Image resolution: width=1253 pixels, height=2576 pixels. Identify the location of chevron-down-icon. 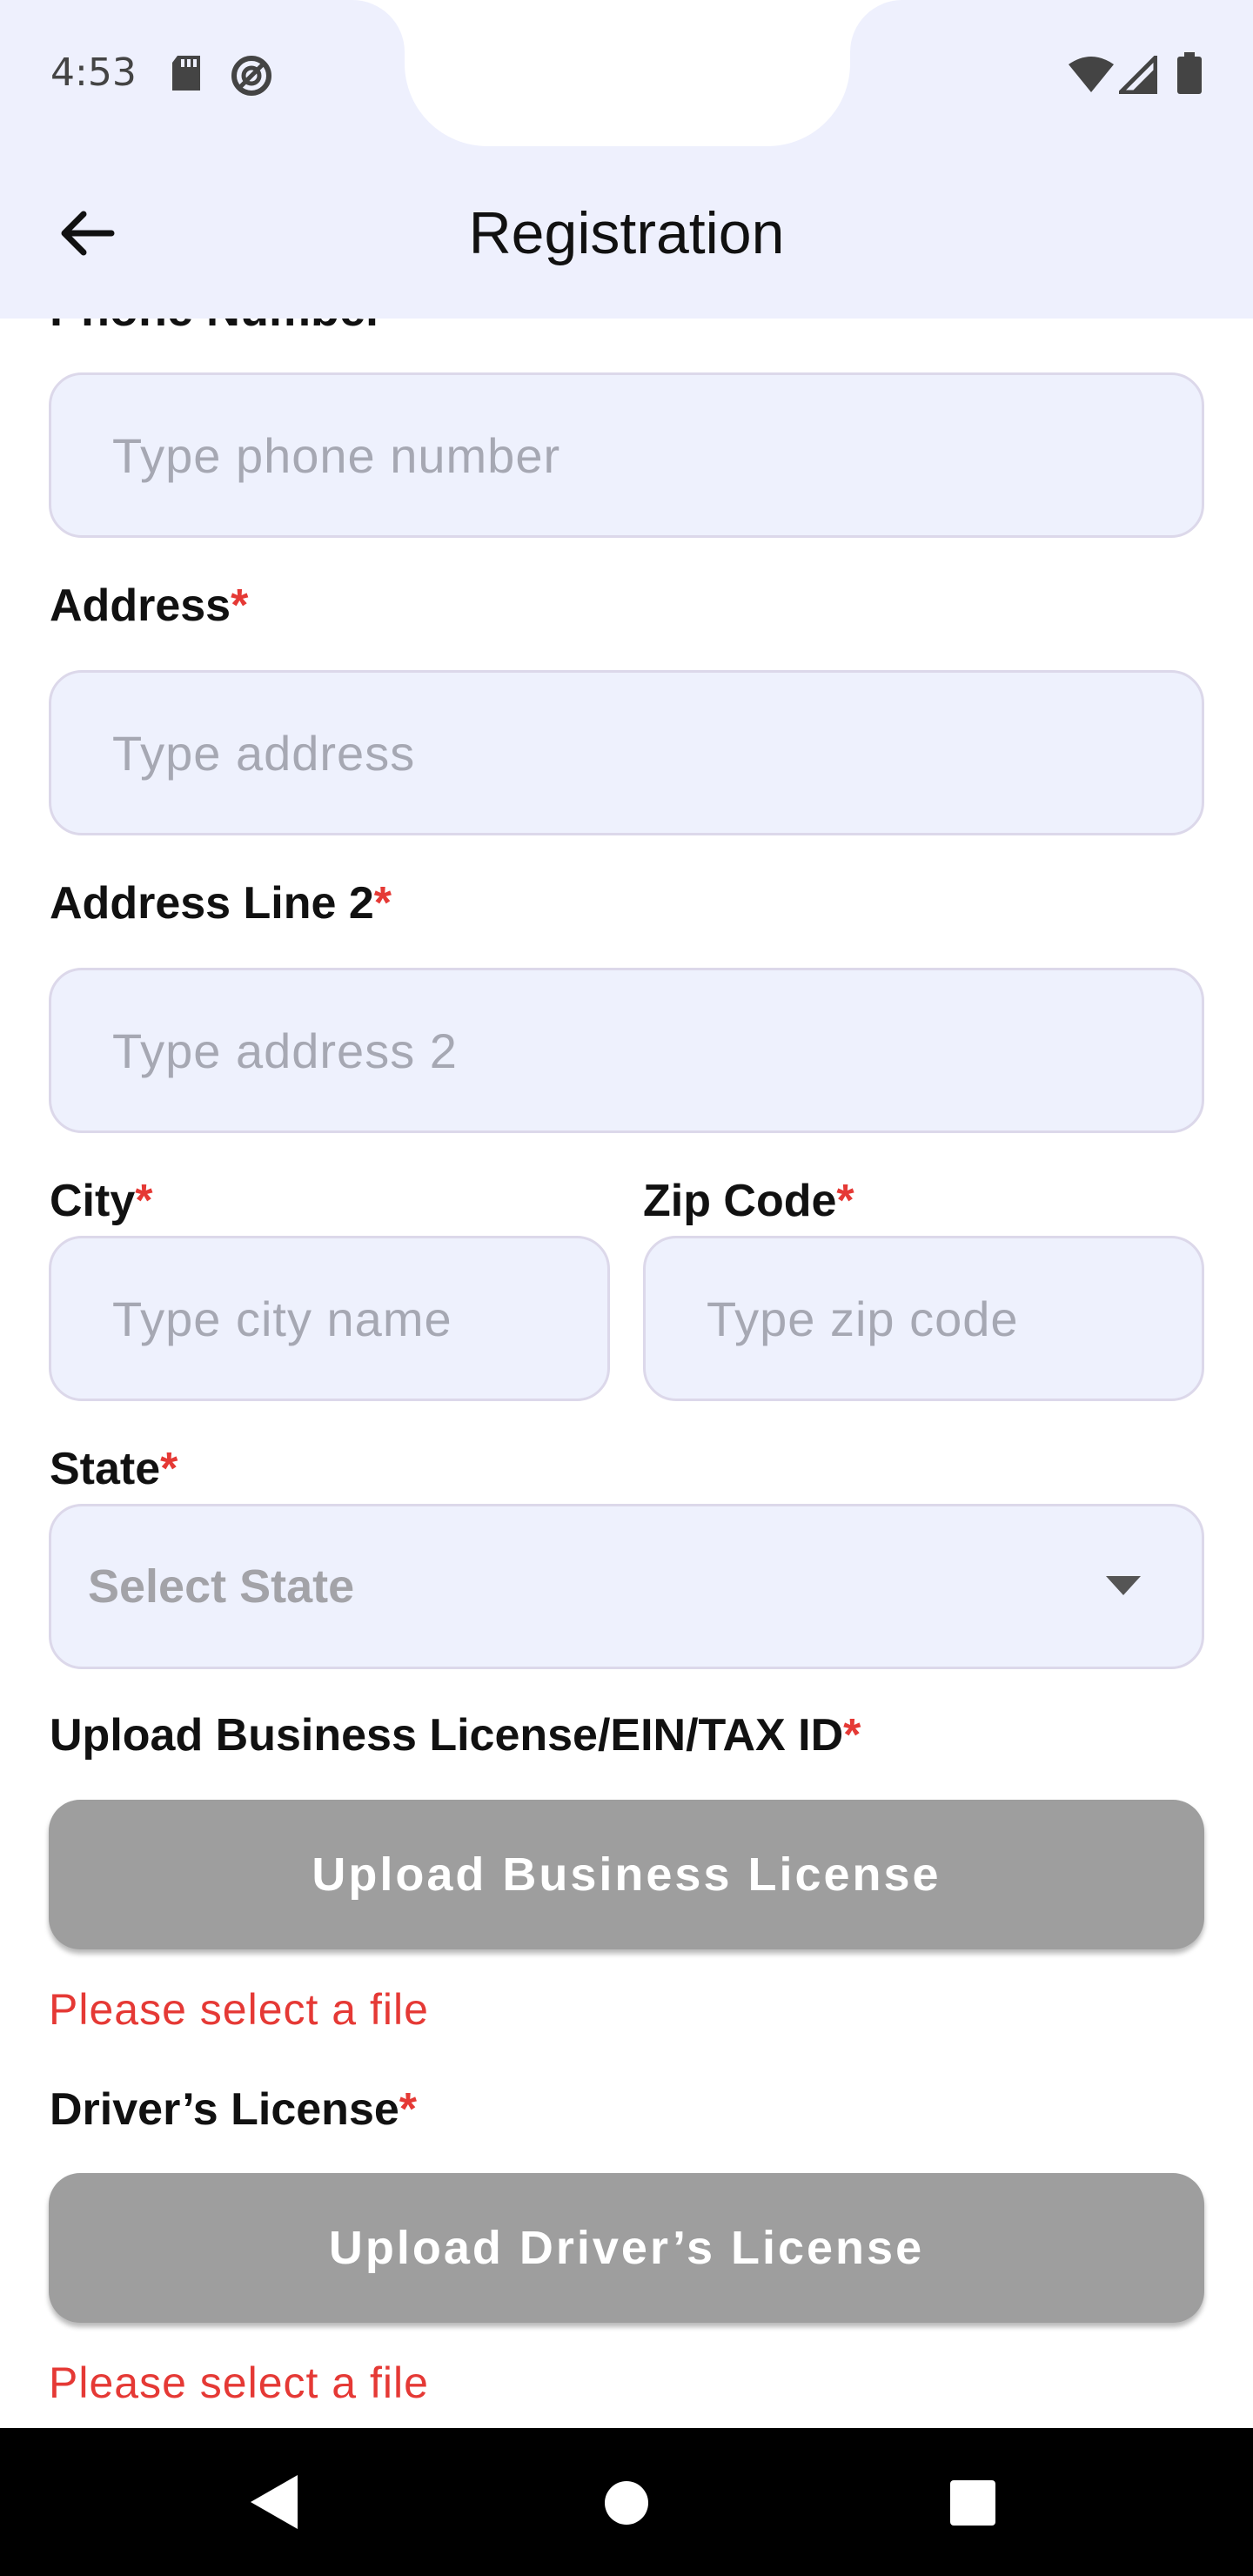
(1123, 1586).